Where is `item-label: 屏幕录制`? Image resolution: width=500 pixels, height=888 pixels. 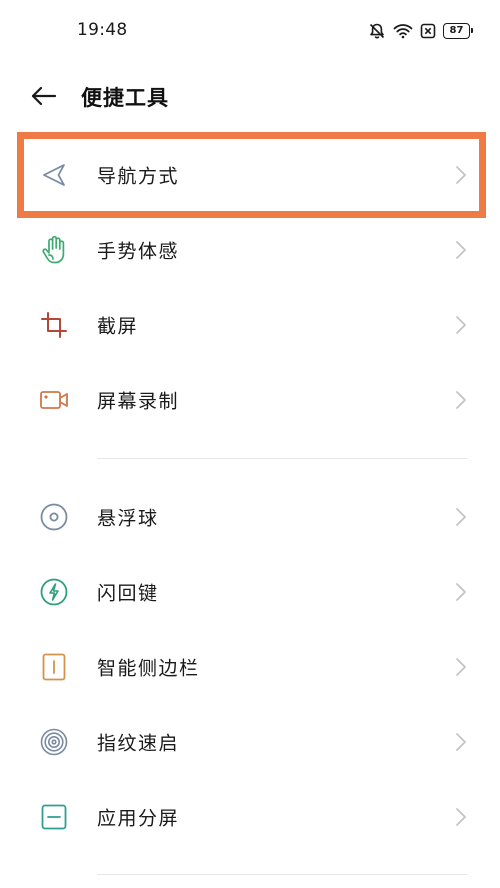 item-label: 屏幕录制 is located at coordinates (138, 401).